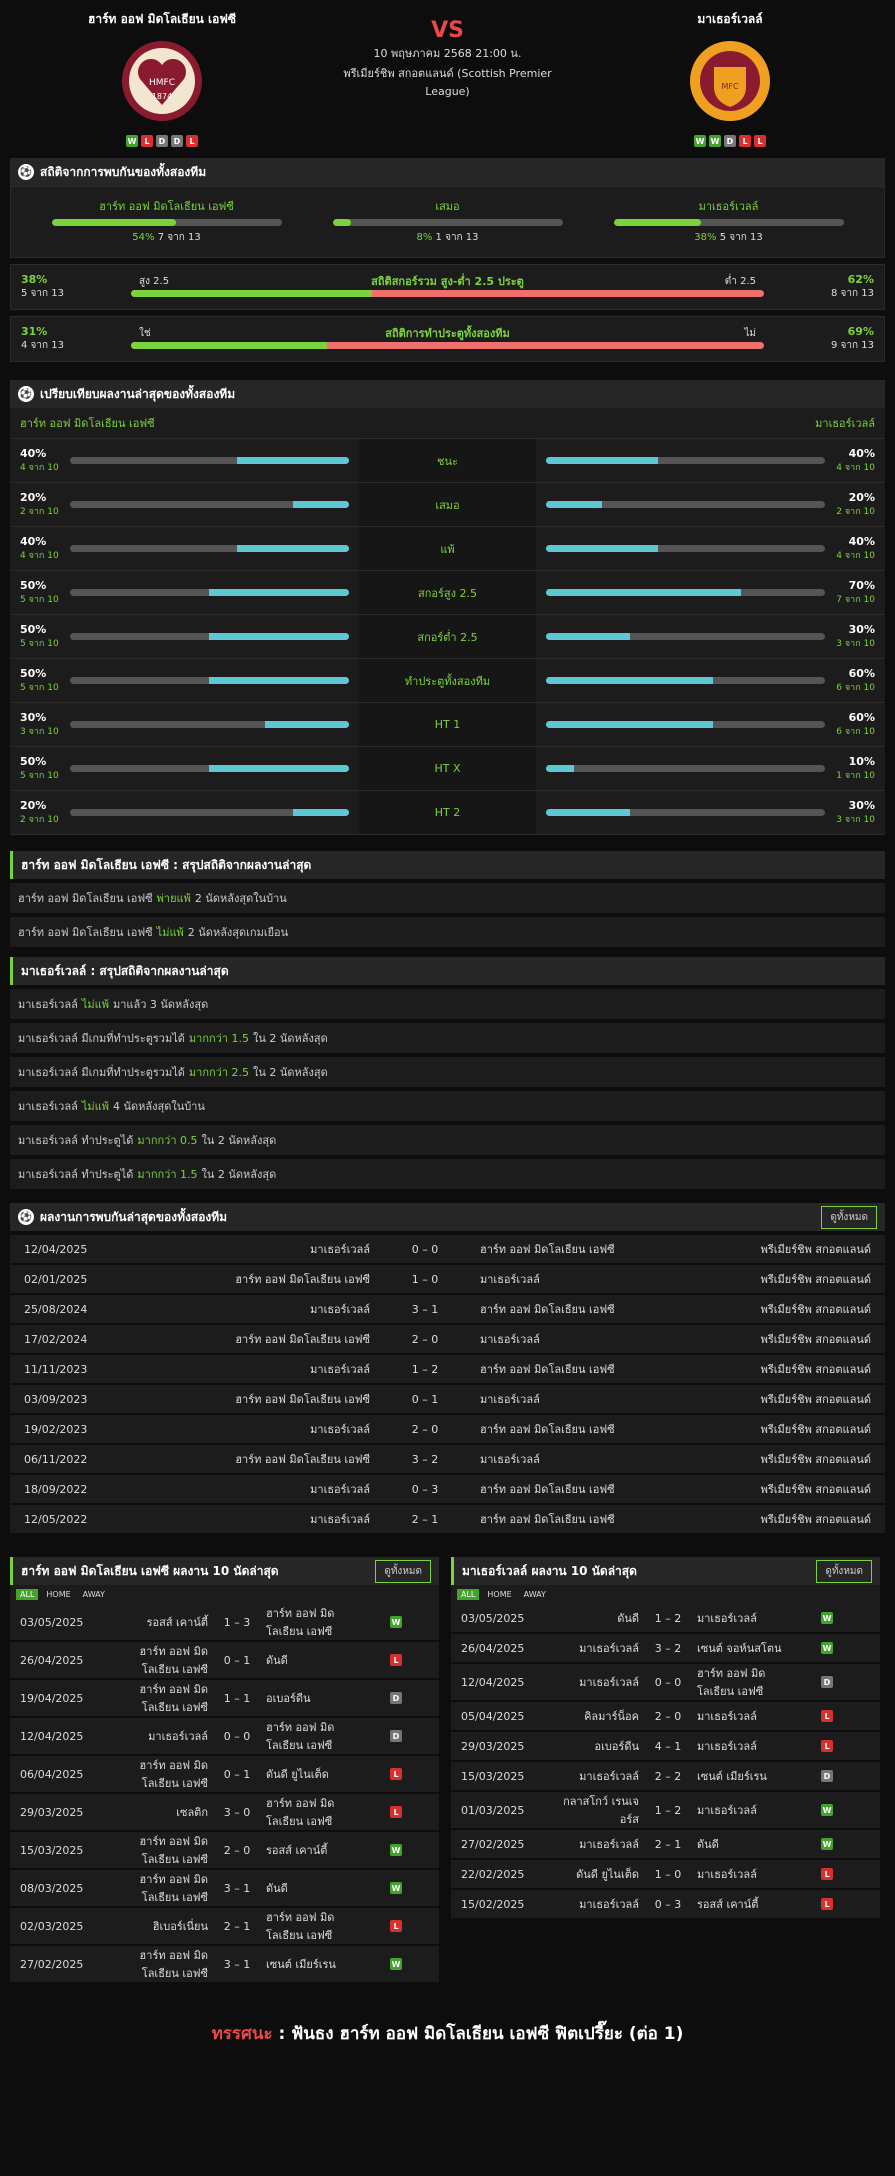 The width and height of the screenshot is (895, 2176). I want to click on form-badge: D, so click(162, 141).